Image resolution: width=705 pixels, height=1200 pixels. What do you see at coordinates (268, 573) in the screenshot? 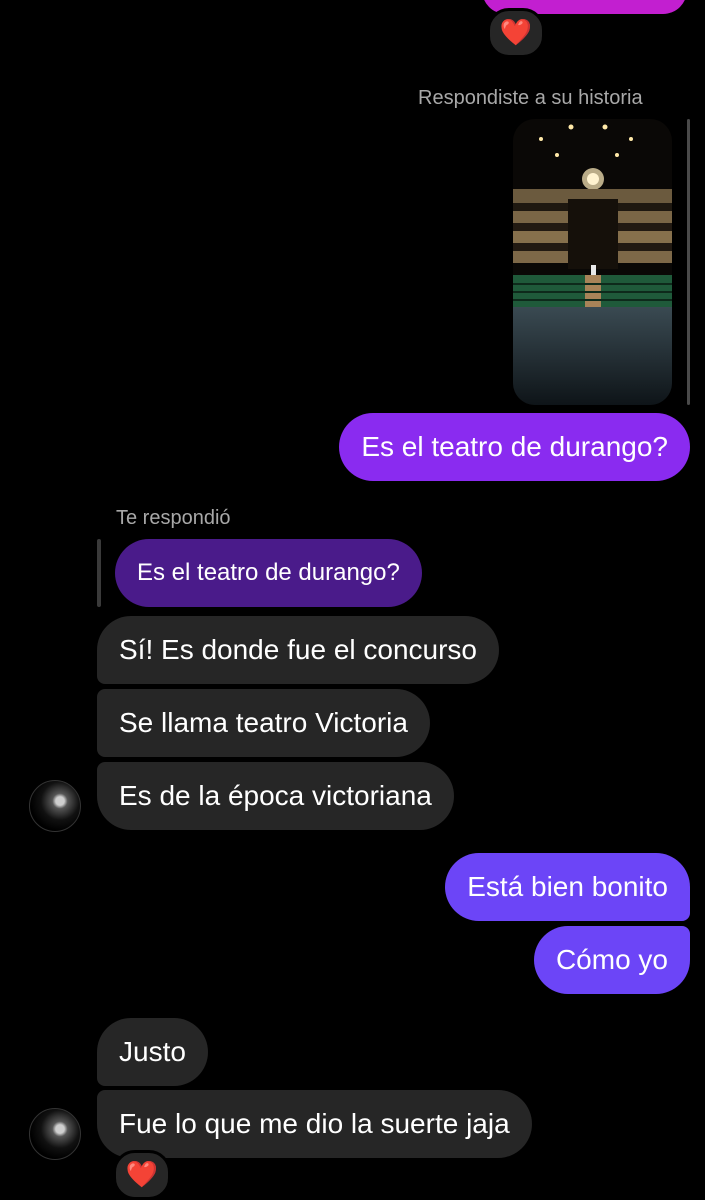
I see `quoted-message: Es el teatro de durango?` at bounding box center [268, 573].